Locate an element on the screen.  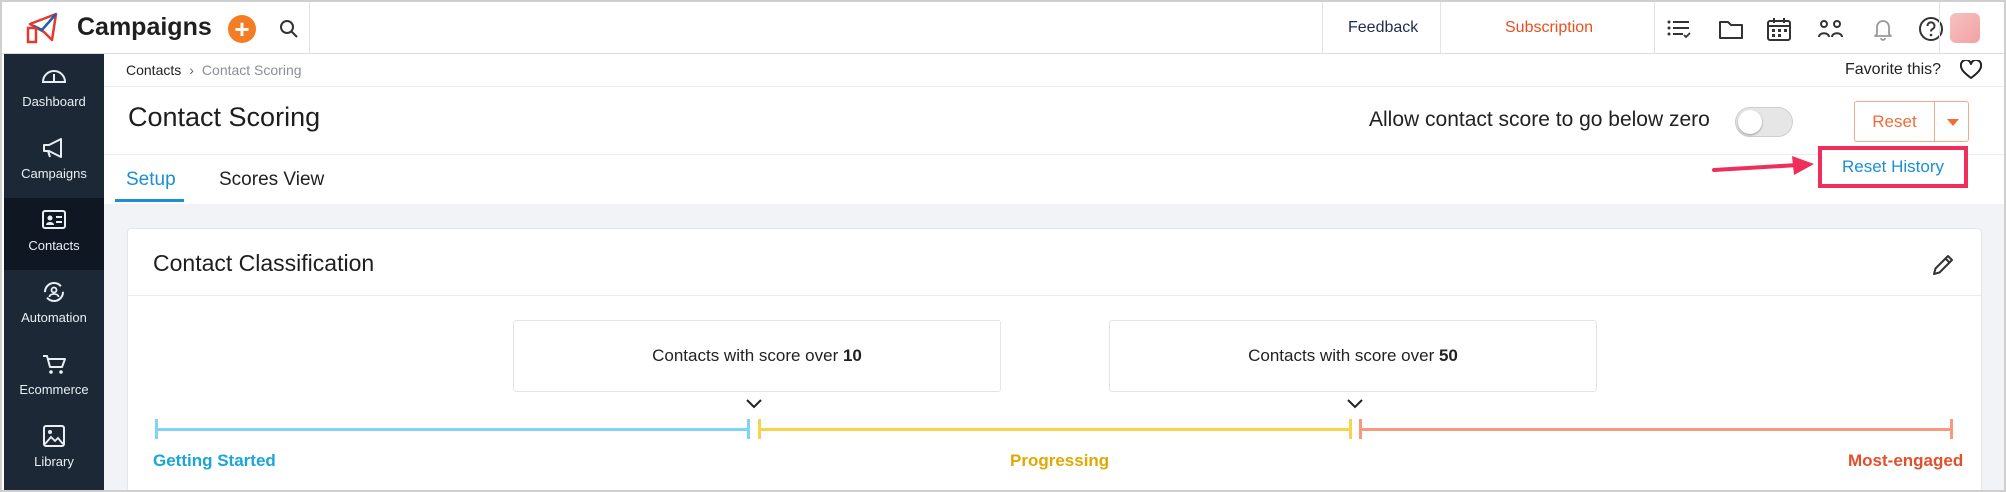
calendar-icon is located at coordinates (1779, 29).